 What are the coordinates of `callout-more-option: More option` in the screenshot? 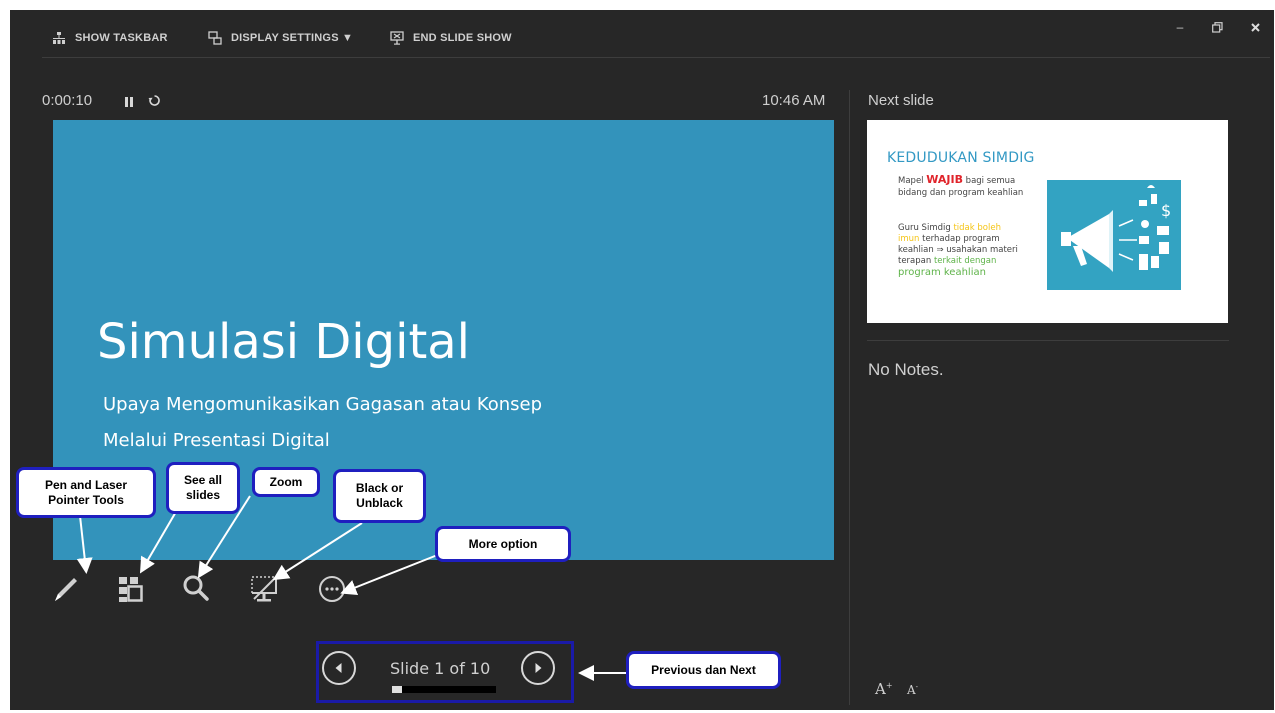 It's located at (503, 544).